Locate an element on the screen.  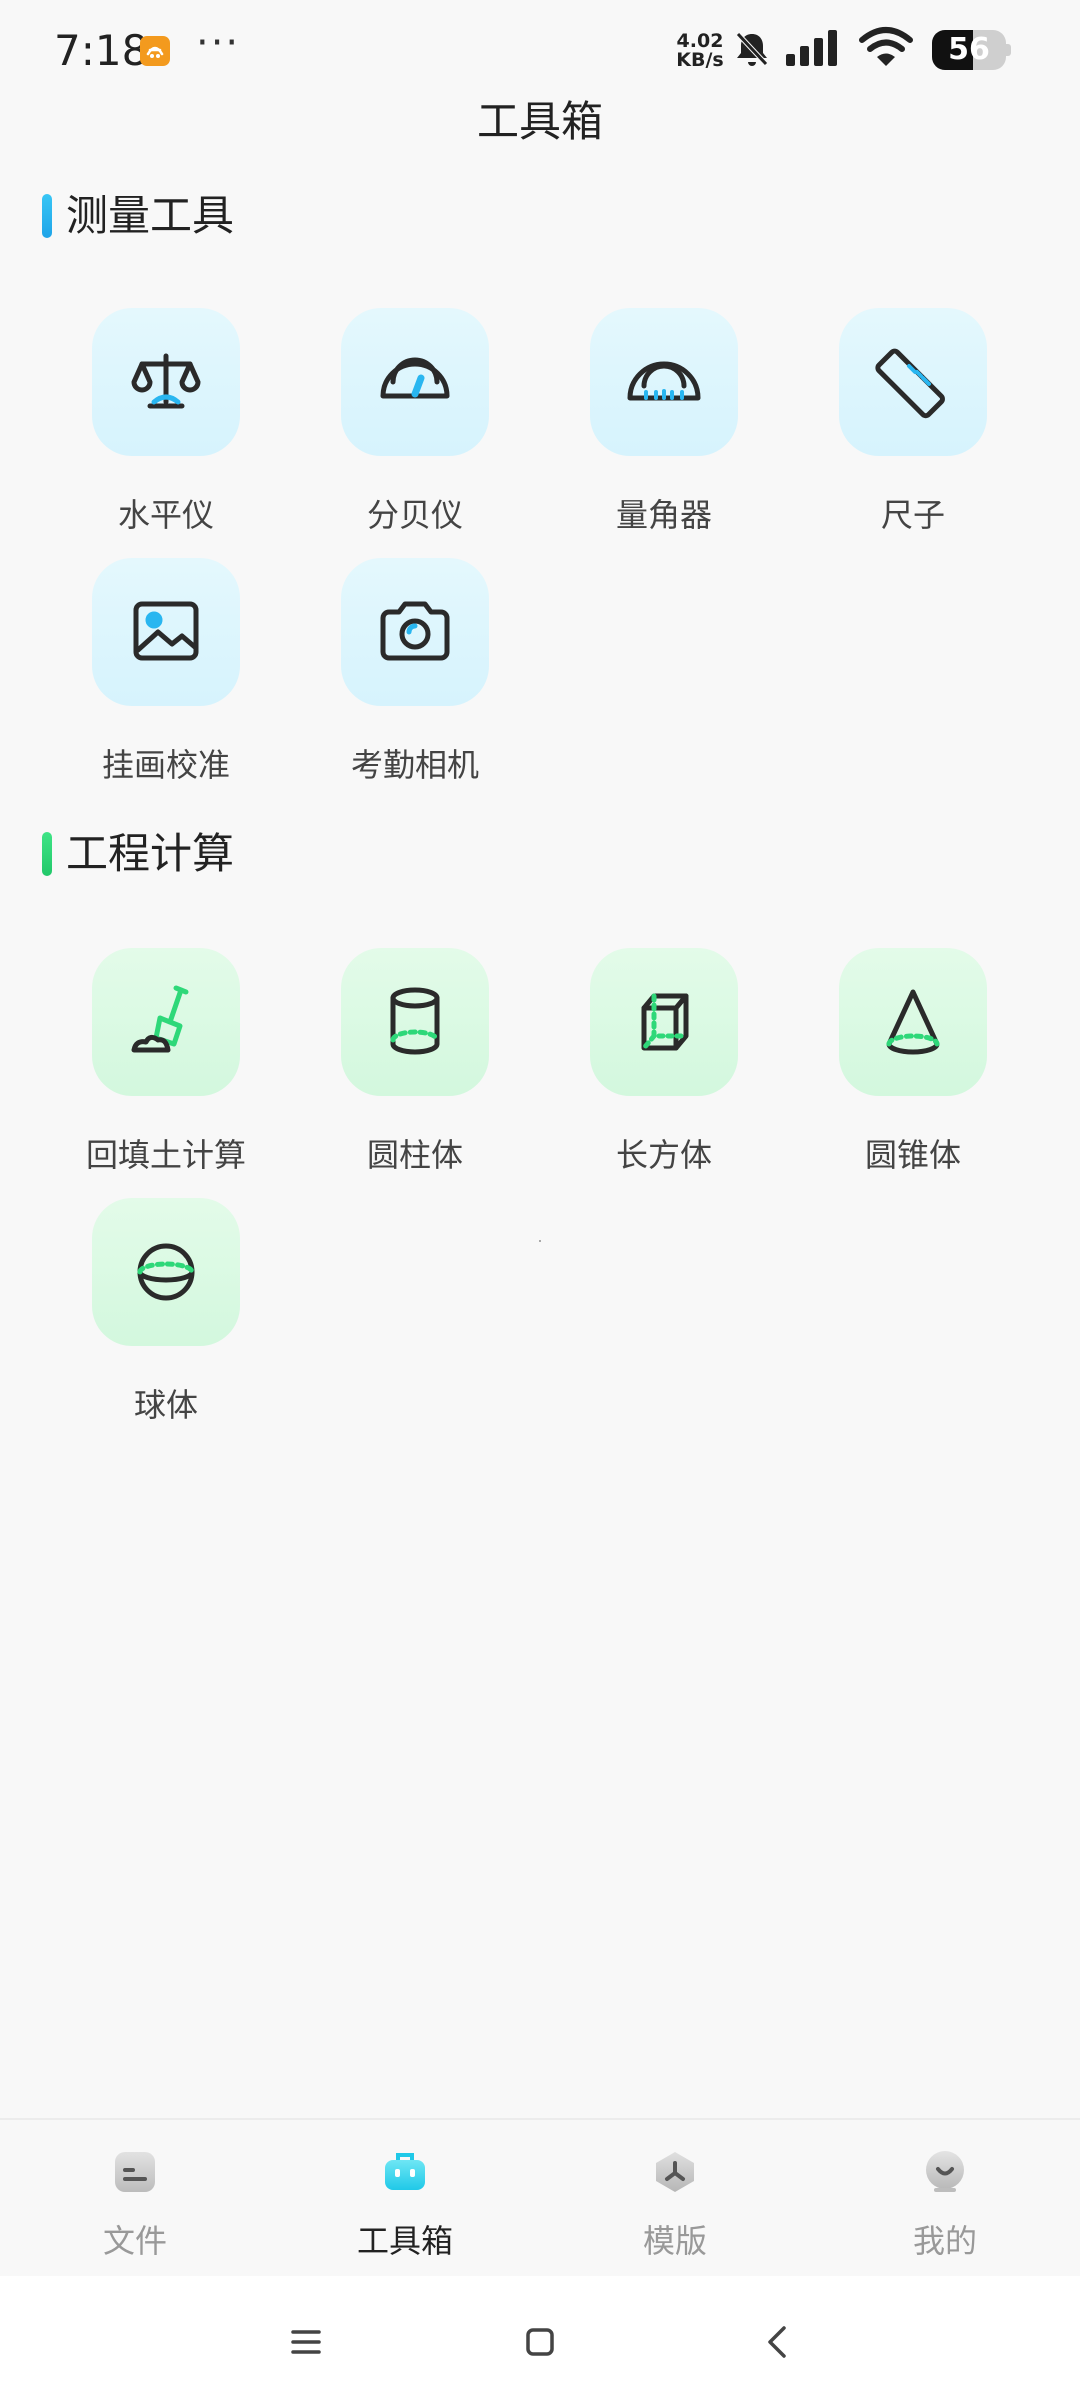
battery-level-text: 56 is located at coordinates (969, 49).